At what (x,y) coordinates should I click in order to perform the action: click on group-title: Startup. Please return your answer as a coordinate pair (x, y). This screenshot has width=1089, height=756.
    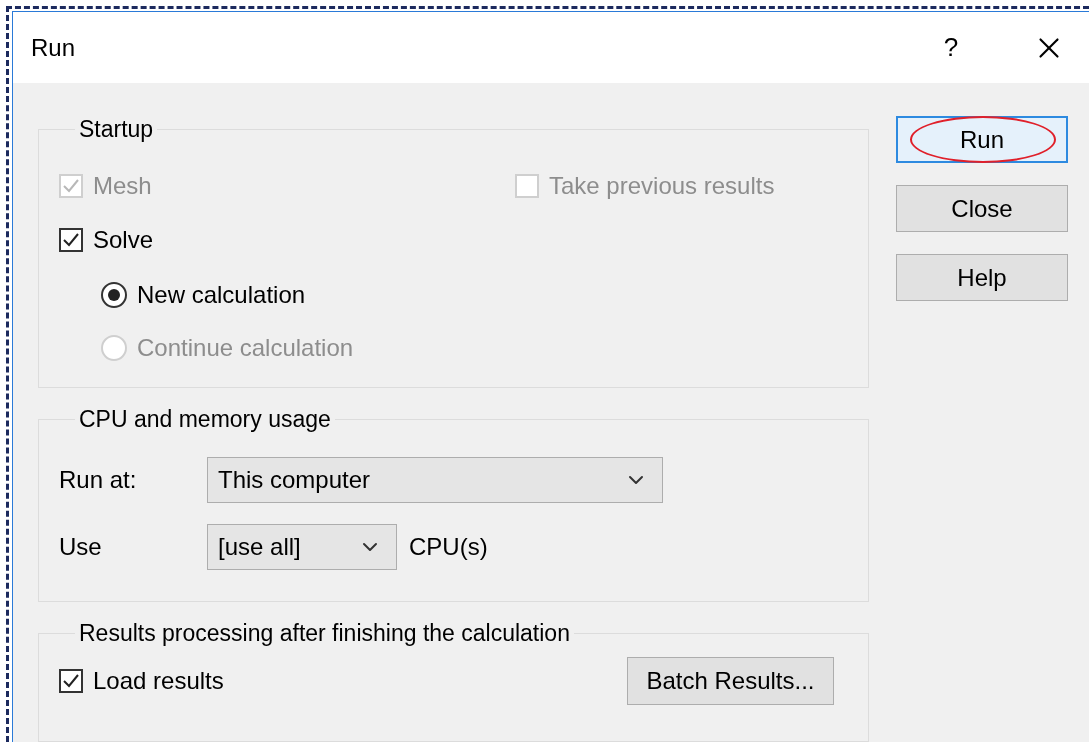
    Looking at the image, I should click on (116, 129).